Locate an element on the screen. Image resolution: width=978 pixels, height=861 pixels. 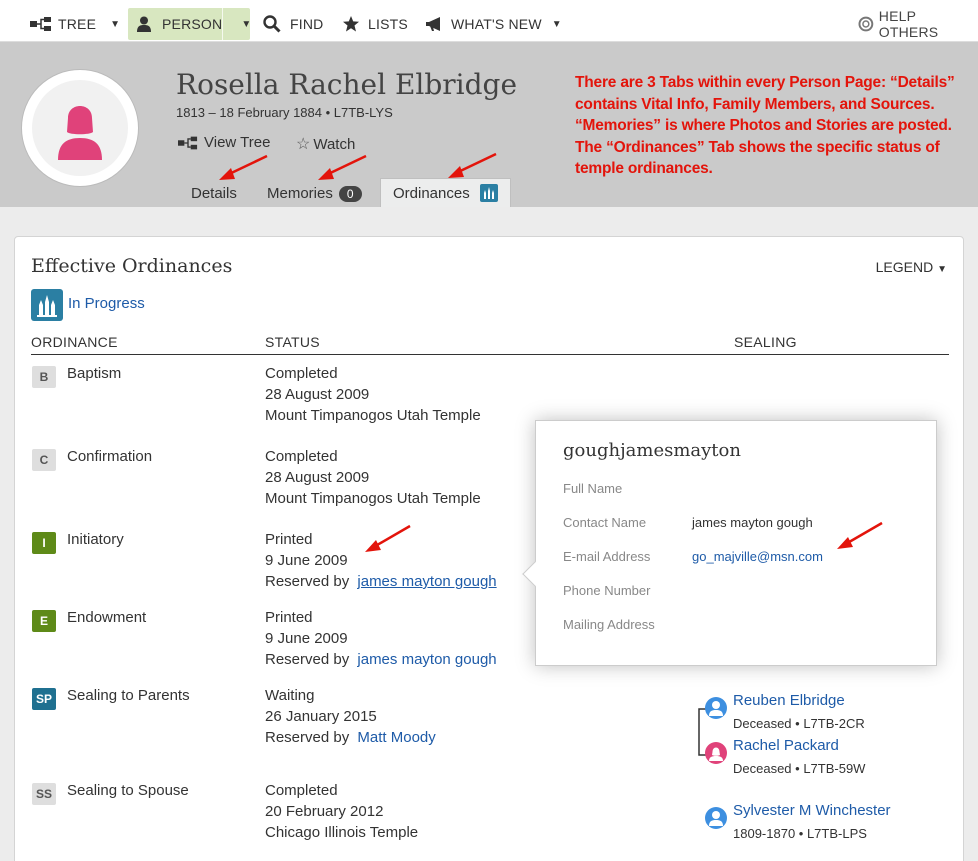
nav-person-inner: PERSON ▼ is located at coordinates (194, 24).